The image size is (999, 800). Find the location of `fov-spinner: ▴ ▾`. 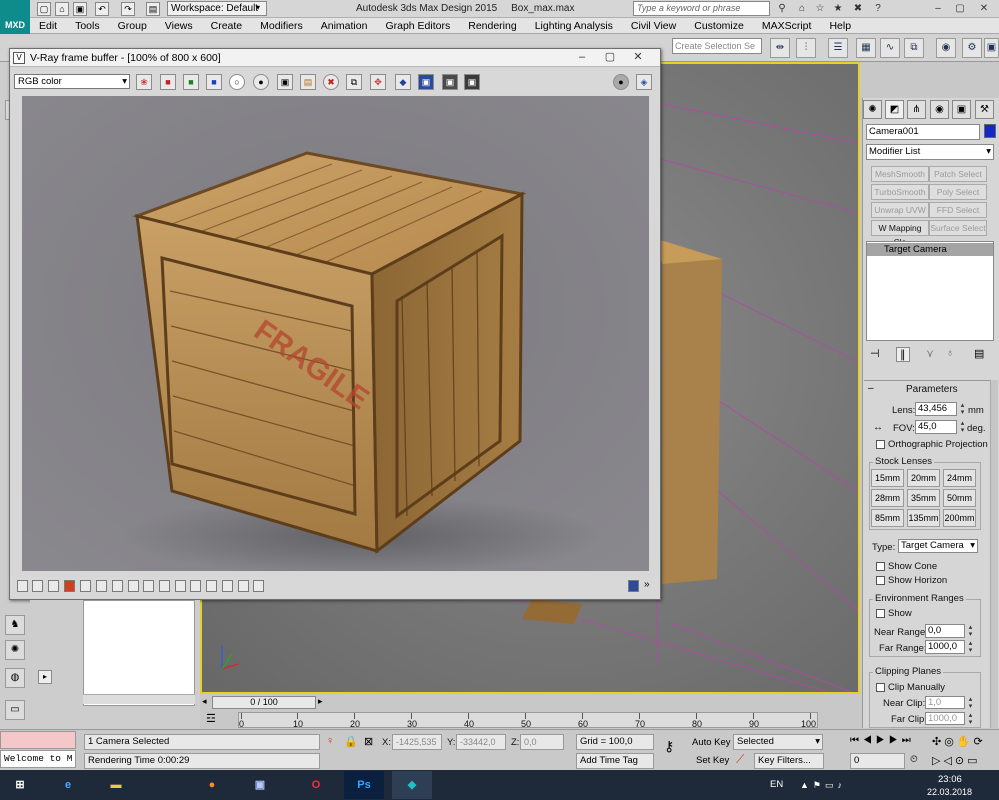

fov-spinner: ▴ ▾ is located at coordinates (962, 427).